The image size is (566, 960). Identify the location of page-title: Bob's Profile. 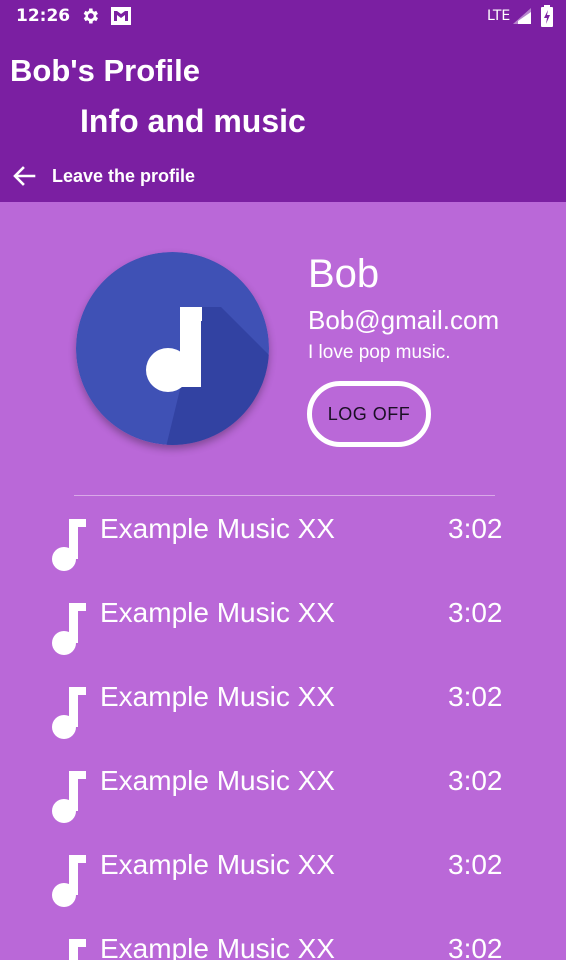
(105, 70).